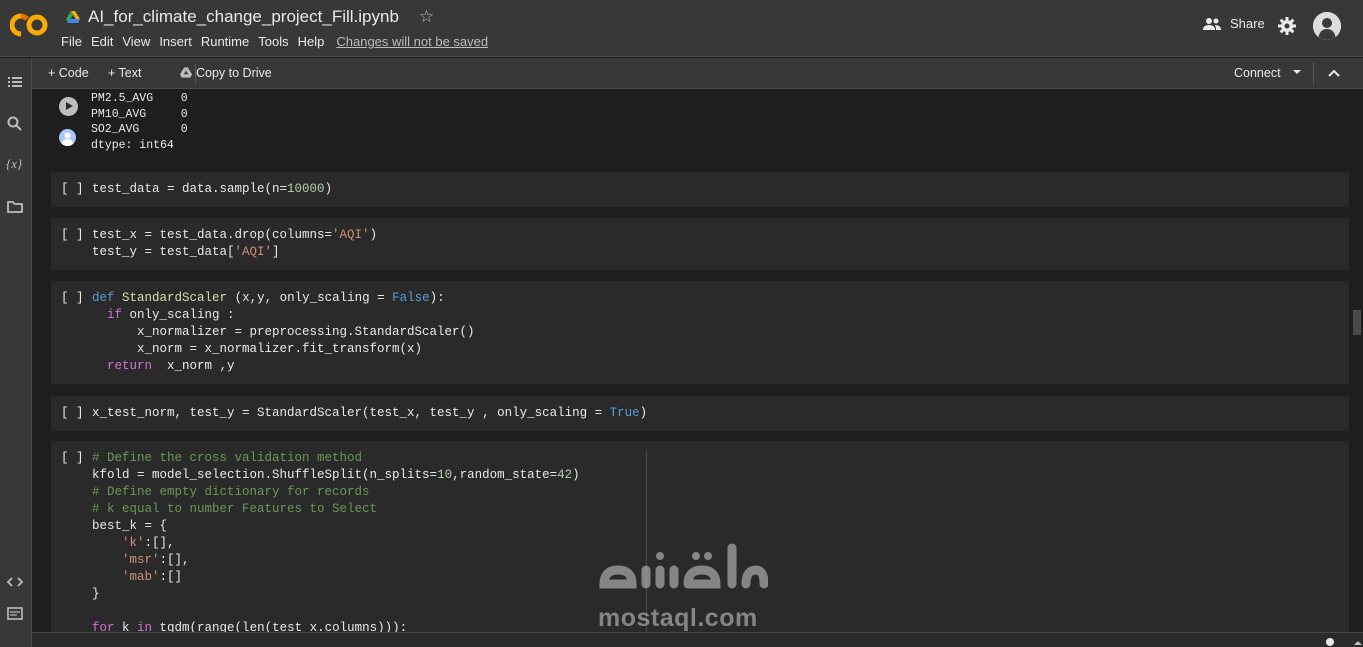  Describe the element at coordinates (212, 189) in the screenshot. I see `cell-code: test_data = data.sample(n=10000)` at that location.